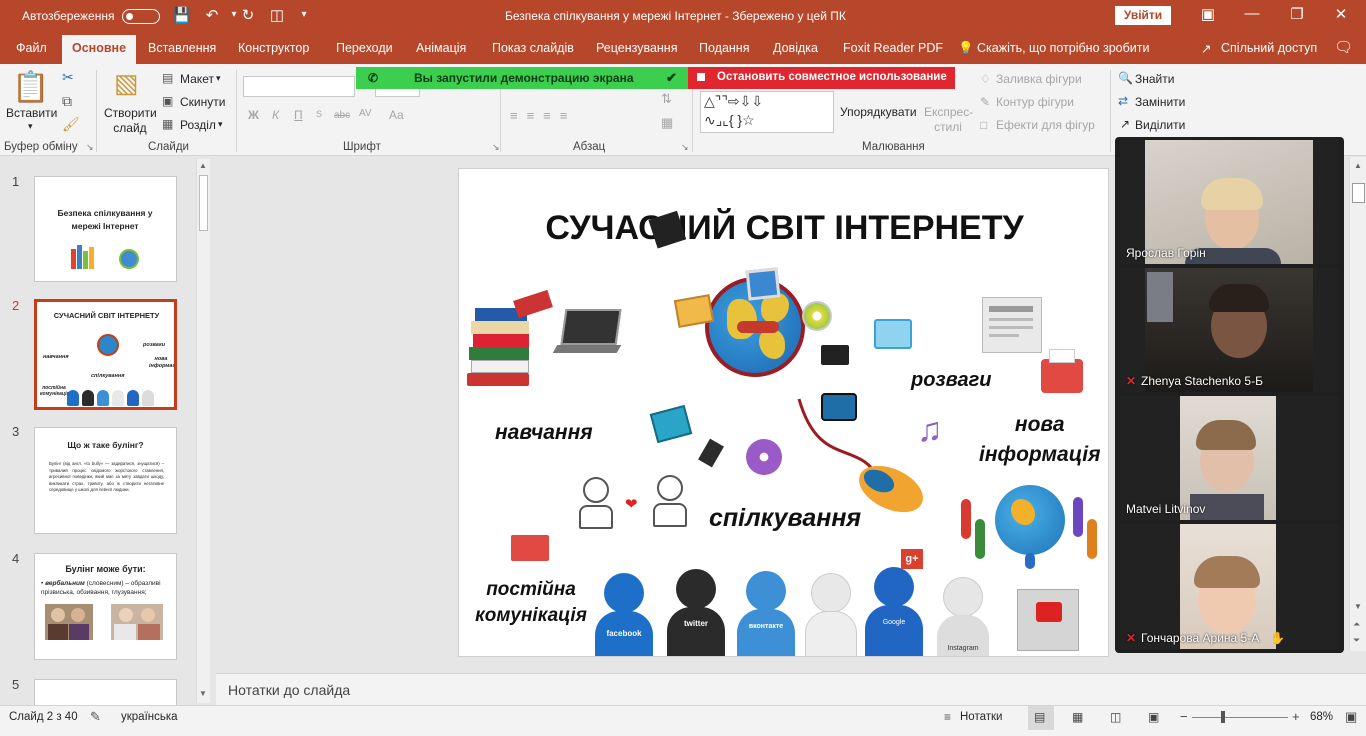 Image resolution: width=1366 pixels, height=736 pixels. I want to click on find-button: Знайти, so click(1154, 79).